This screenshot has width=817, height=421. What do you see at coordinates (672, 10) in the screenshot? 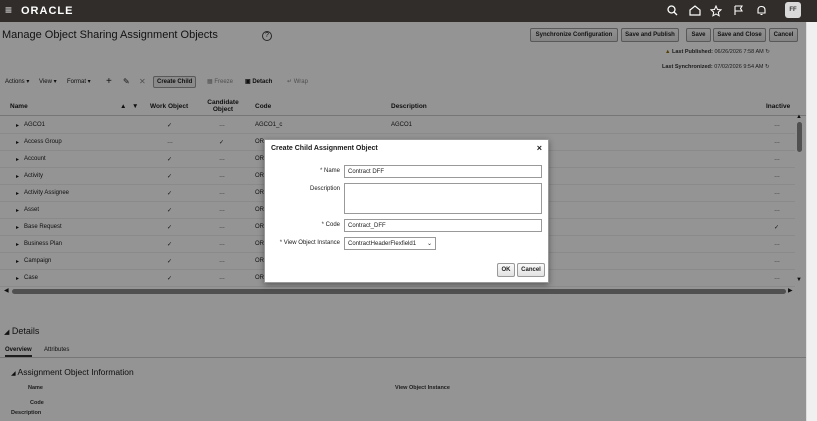
I see `search-icon` at bounding box center [672, 10].